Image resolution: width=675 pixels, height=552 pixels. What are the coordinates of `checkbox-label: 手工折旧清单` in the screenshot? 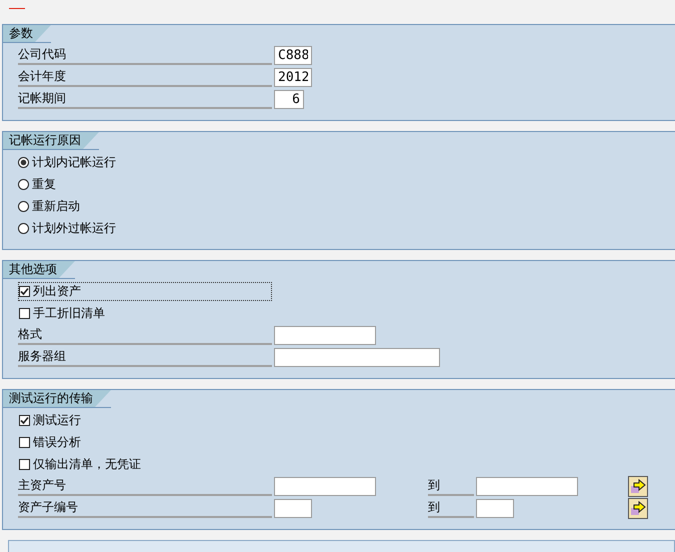 It's located at (69, 313).